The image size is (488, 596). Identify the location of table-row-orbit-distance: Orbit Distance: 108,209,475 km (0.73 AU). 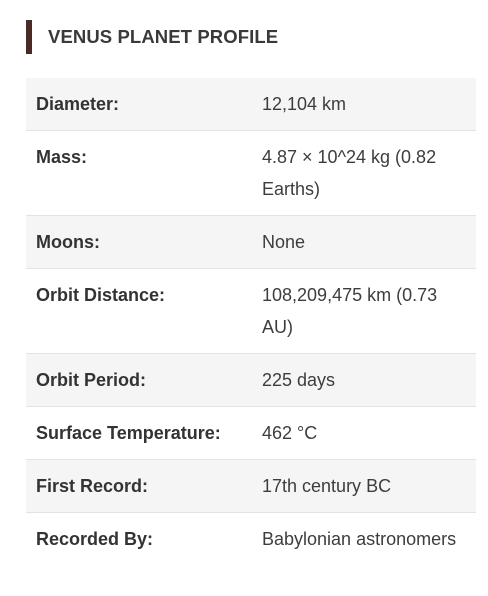
(251, 311).